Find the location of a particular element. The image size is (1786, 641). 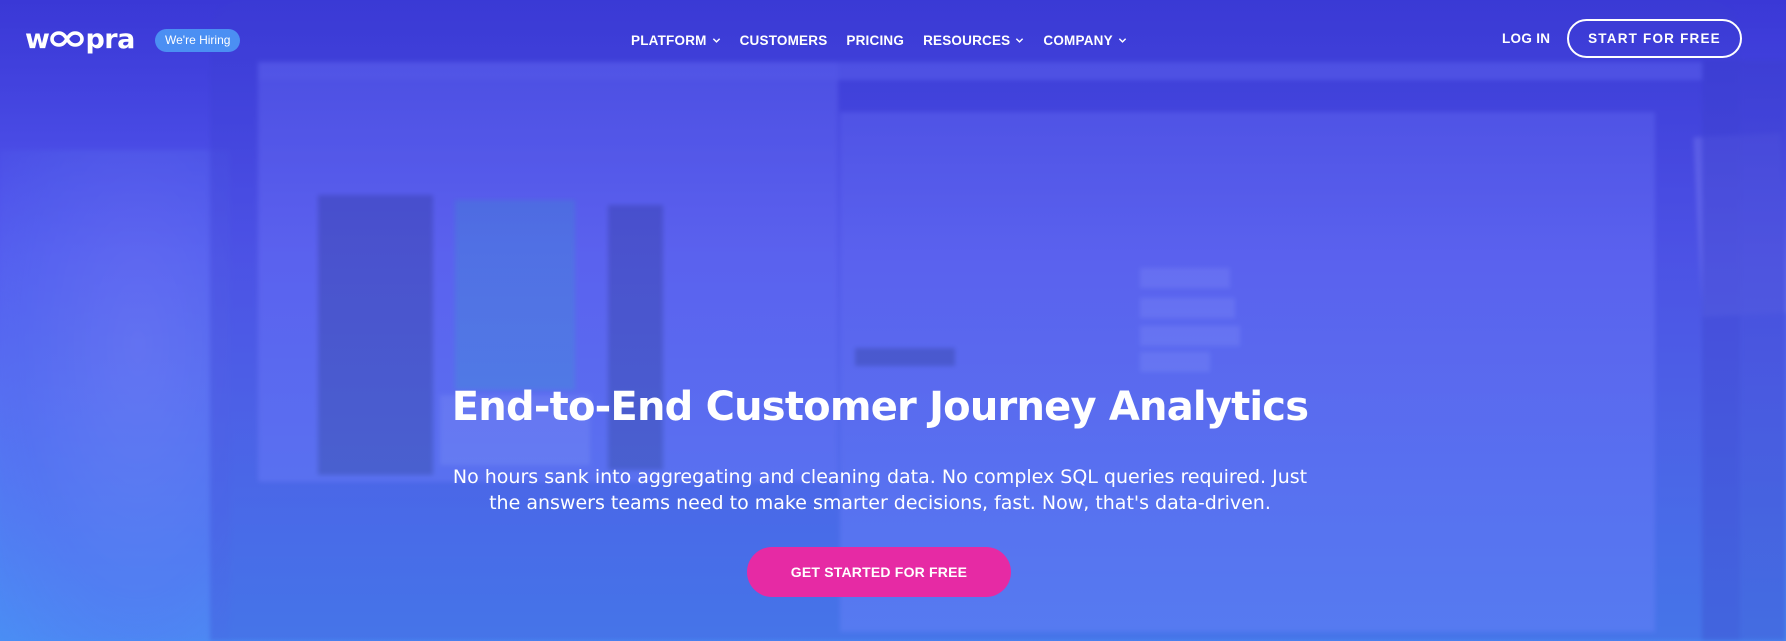

hiring-badge: We're Hiring is located at coordinates (198, 40).